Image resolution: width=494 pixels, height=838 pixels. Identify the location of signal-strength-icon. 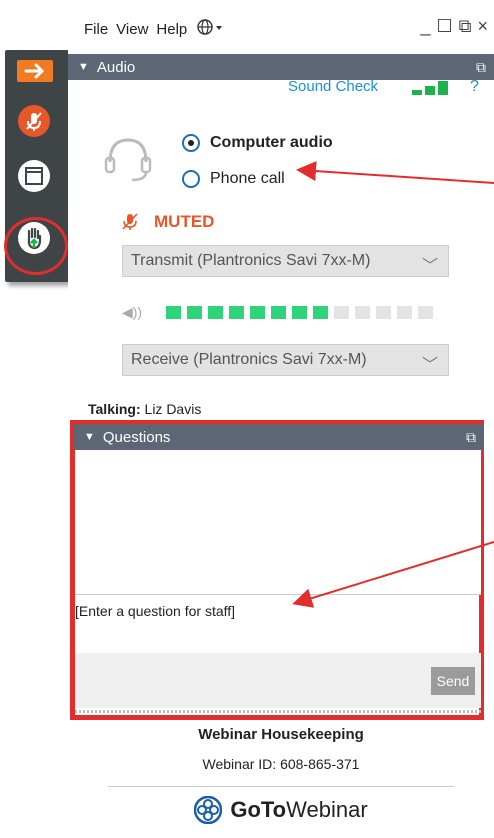
(432, 88).